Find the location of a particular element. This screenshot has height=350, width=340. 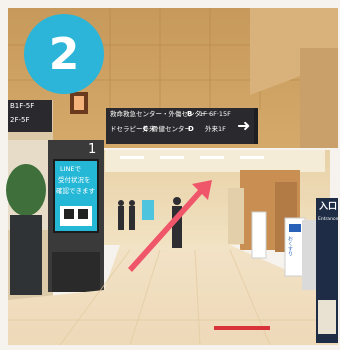

overhead-sign-badge-d: D is located at coordinates (191, 129).